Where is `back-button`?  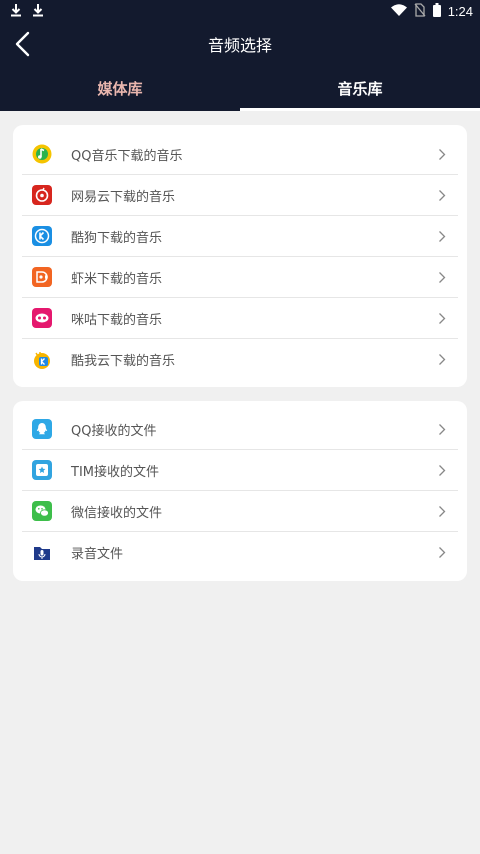 back-button is located at coordinates (24, 44).